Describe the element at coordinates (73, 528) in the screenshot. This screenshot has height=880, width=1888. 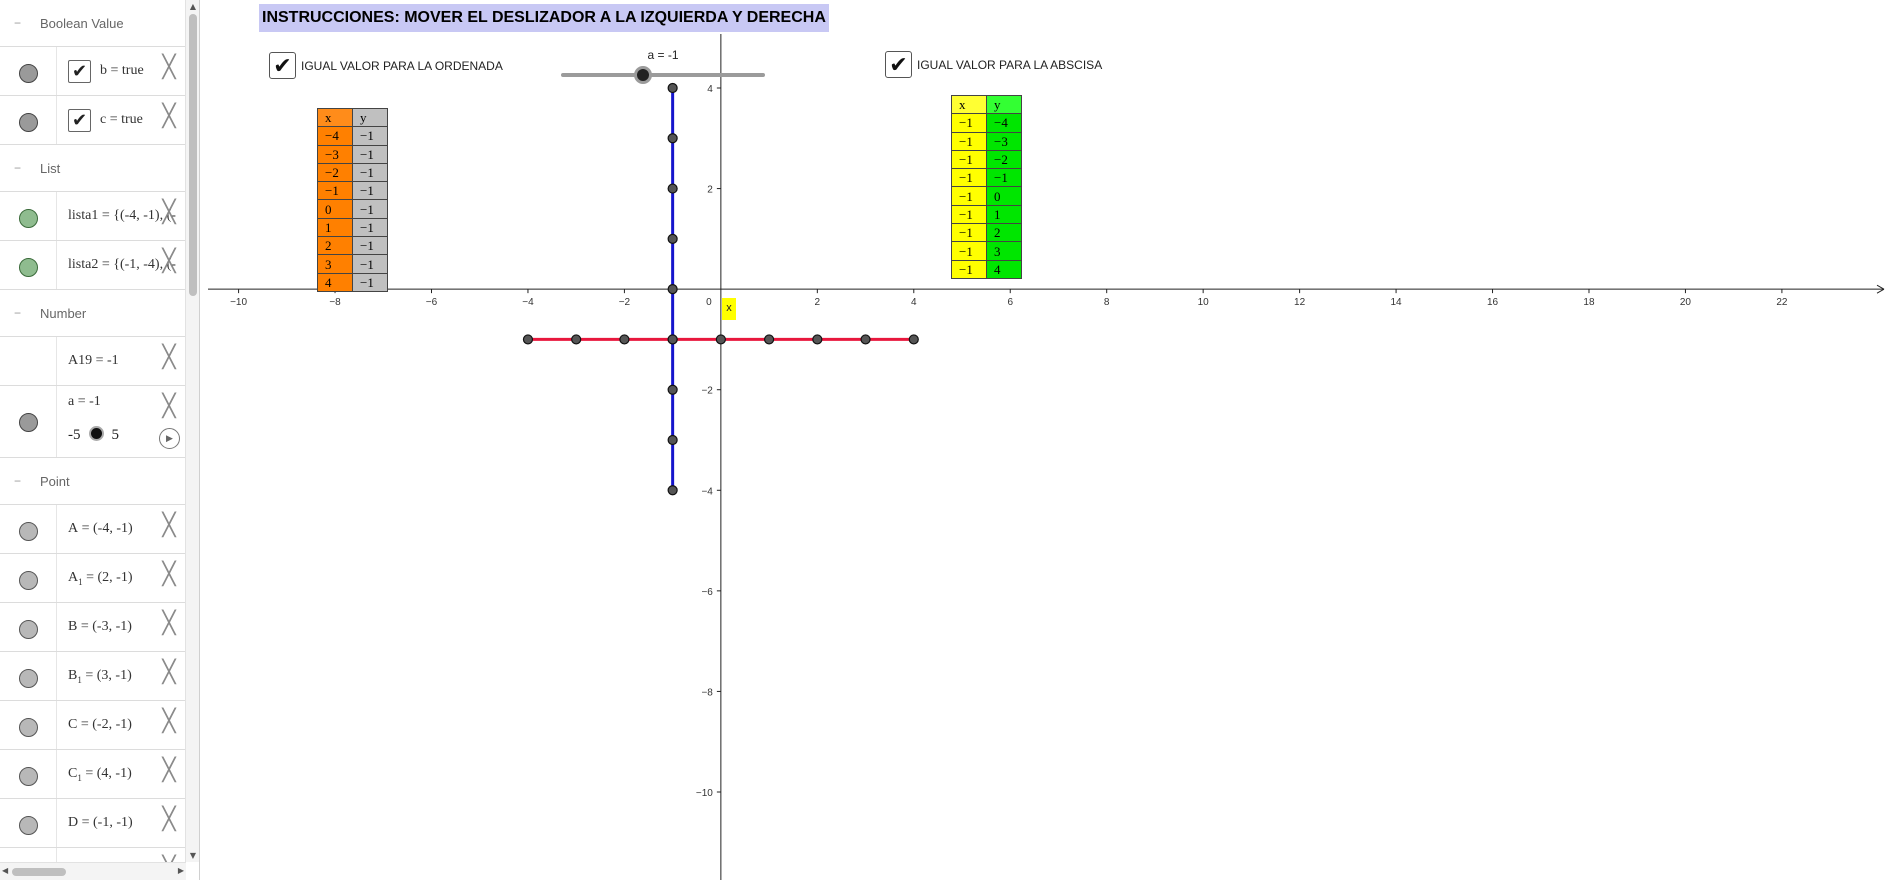
I see `point-name: A` at that location.